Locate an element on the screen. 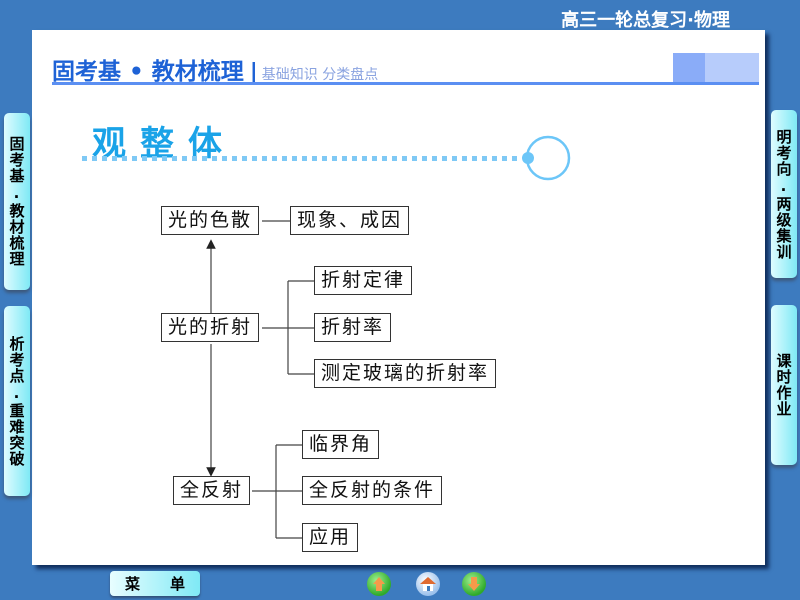  home-icon is located at coordinates (428, 584).